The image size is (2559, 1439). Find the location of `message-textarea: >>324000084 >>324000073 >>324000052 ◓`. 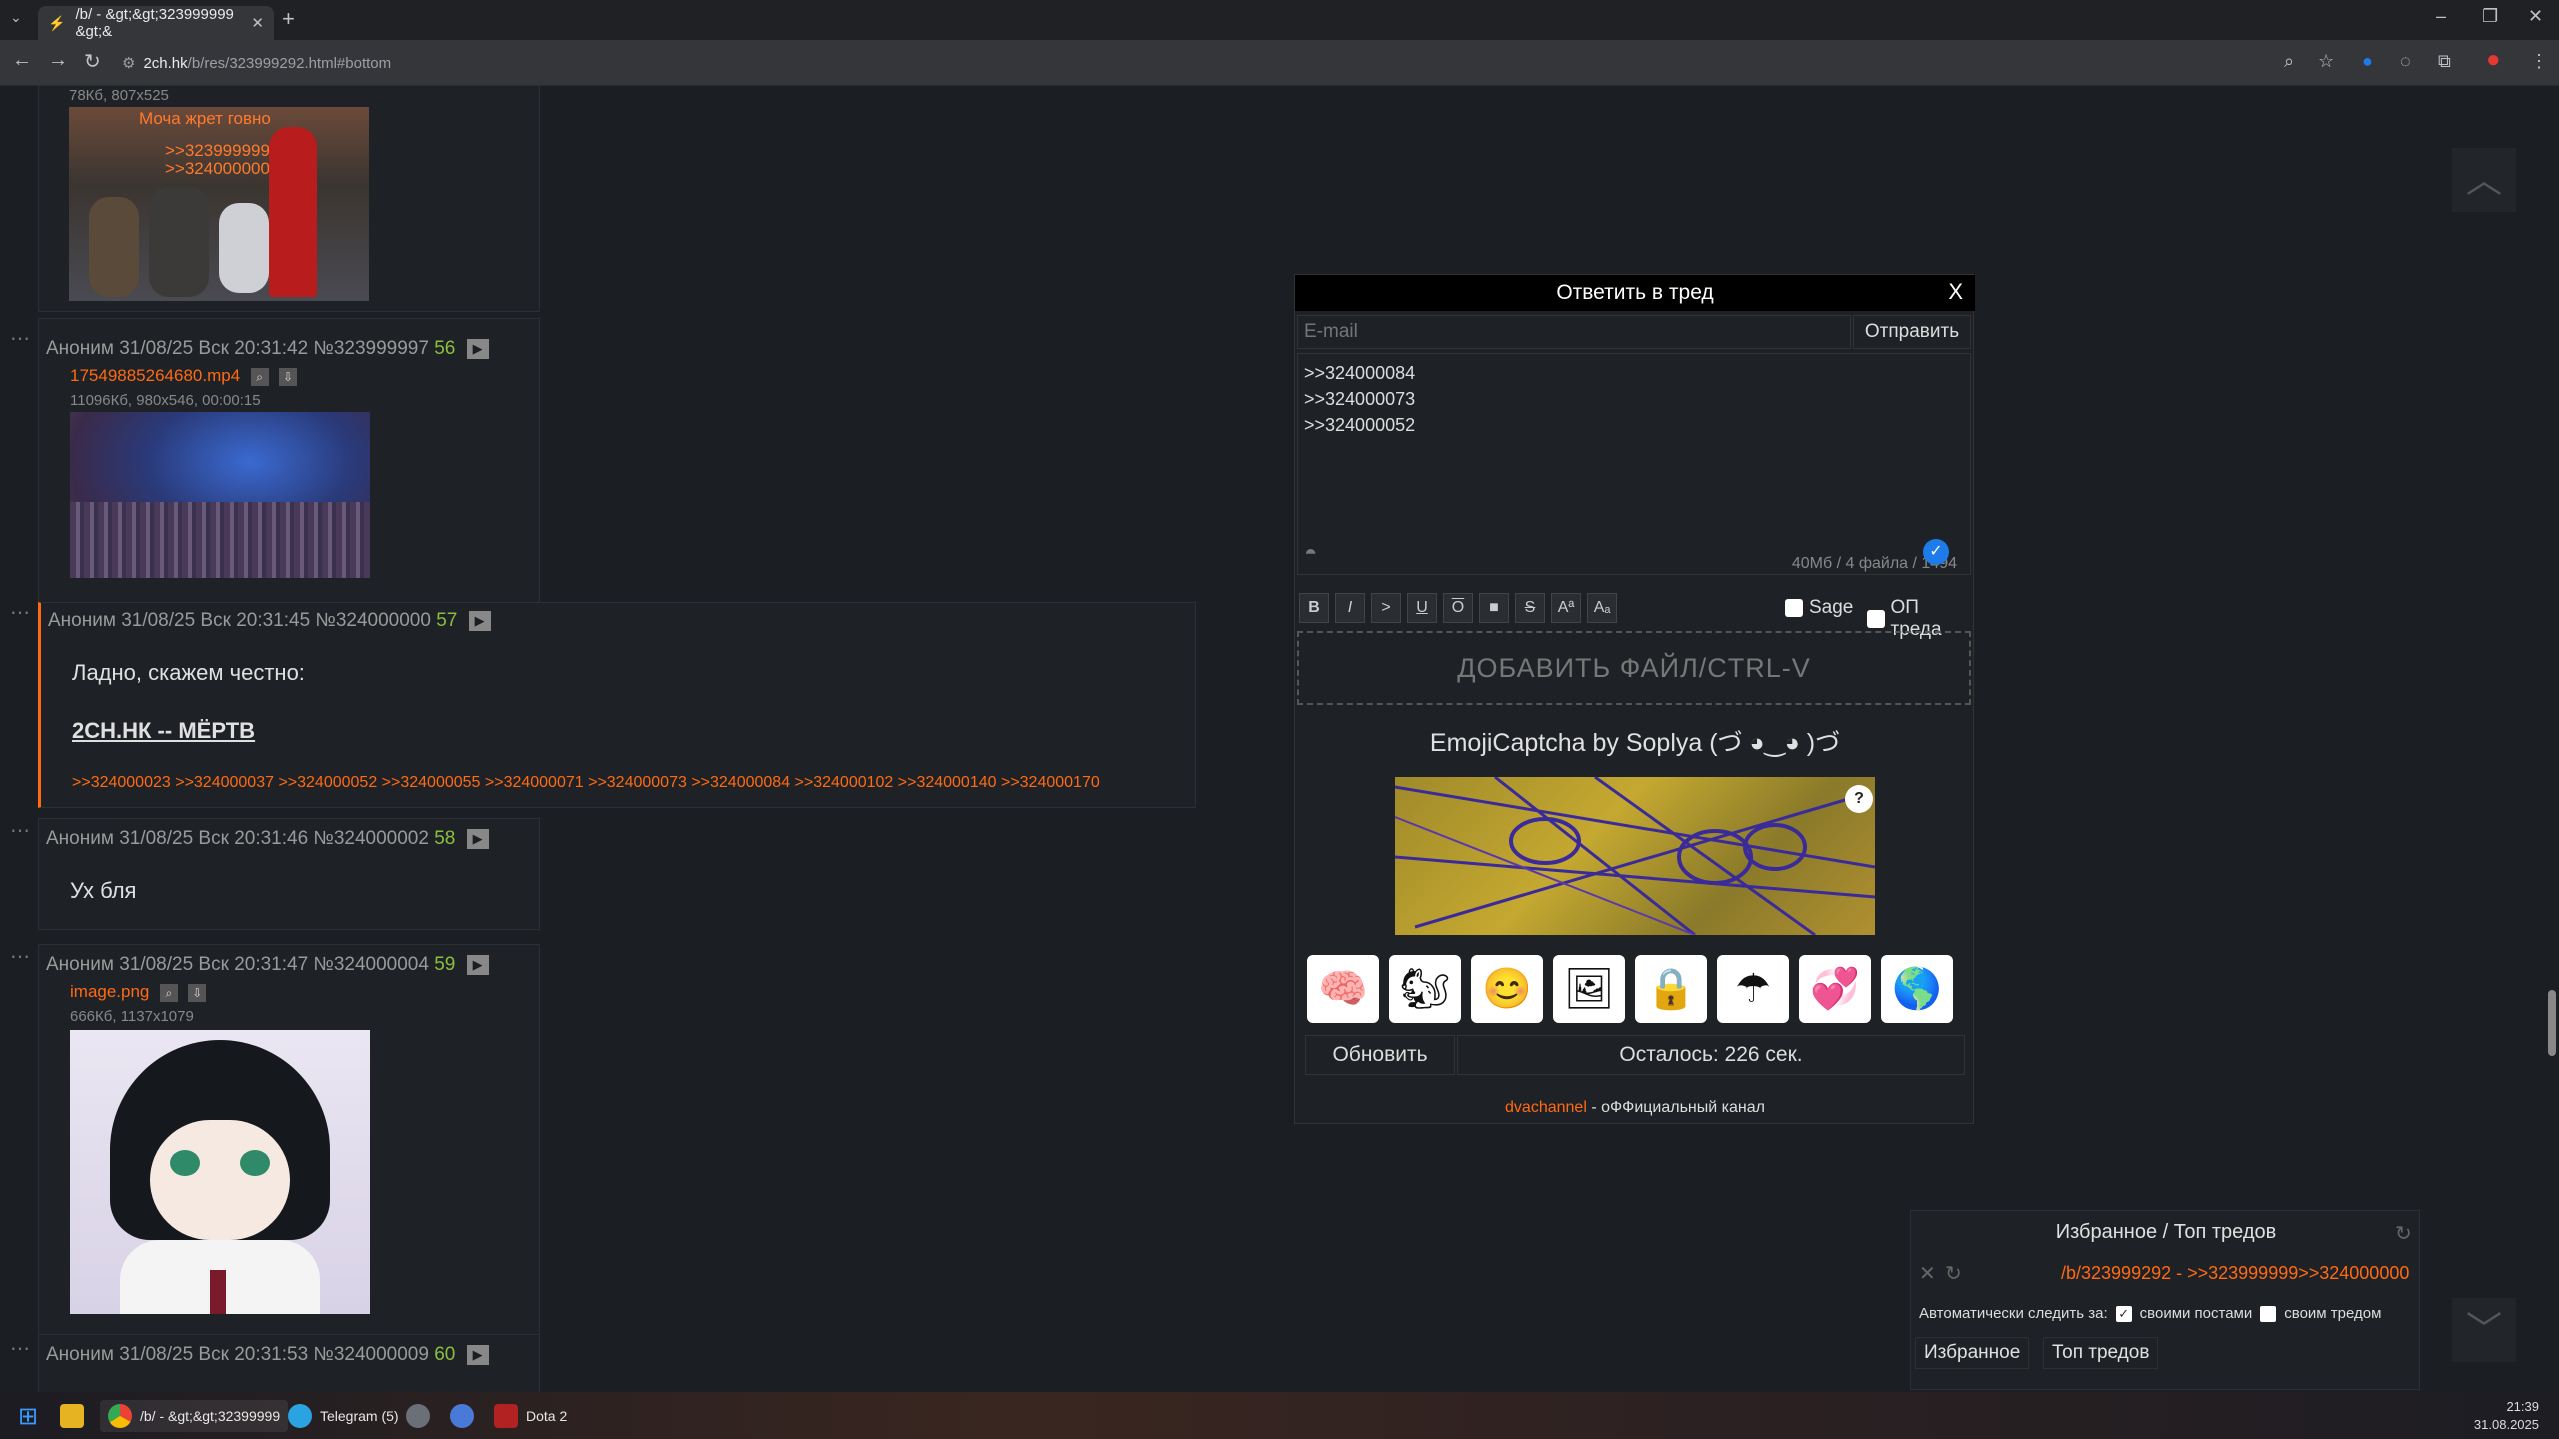

message-textarea: >>324000084 >>324000073 >>324000052 ◓ is located at coordinates (1634, 464).